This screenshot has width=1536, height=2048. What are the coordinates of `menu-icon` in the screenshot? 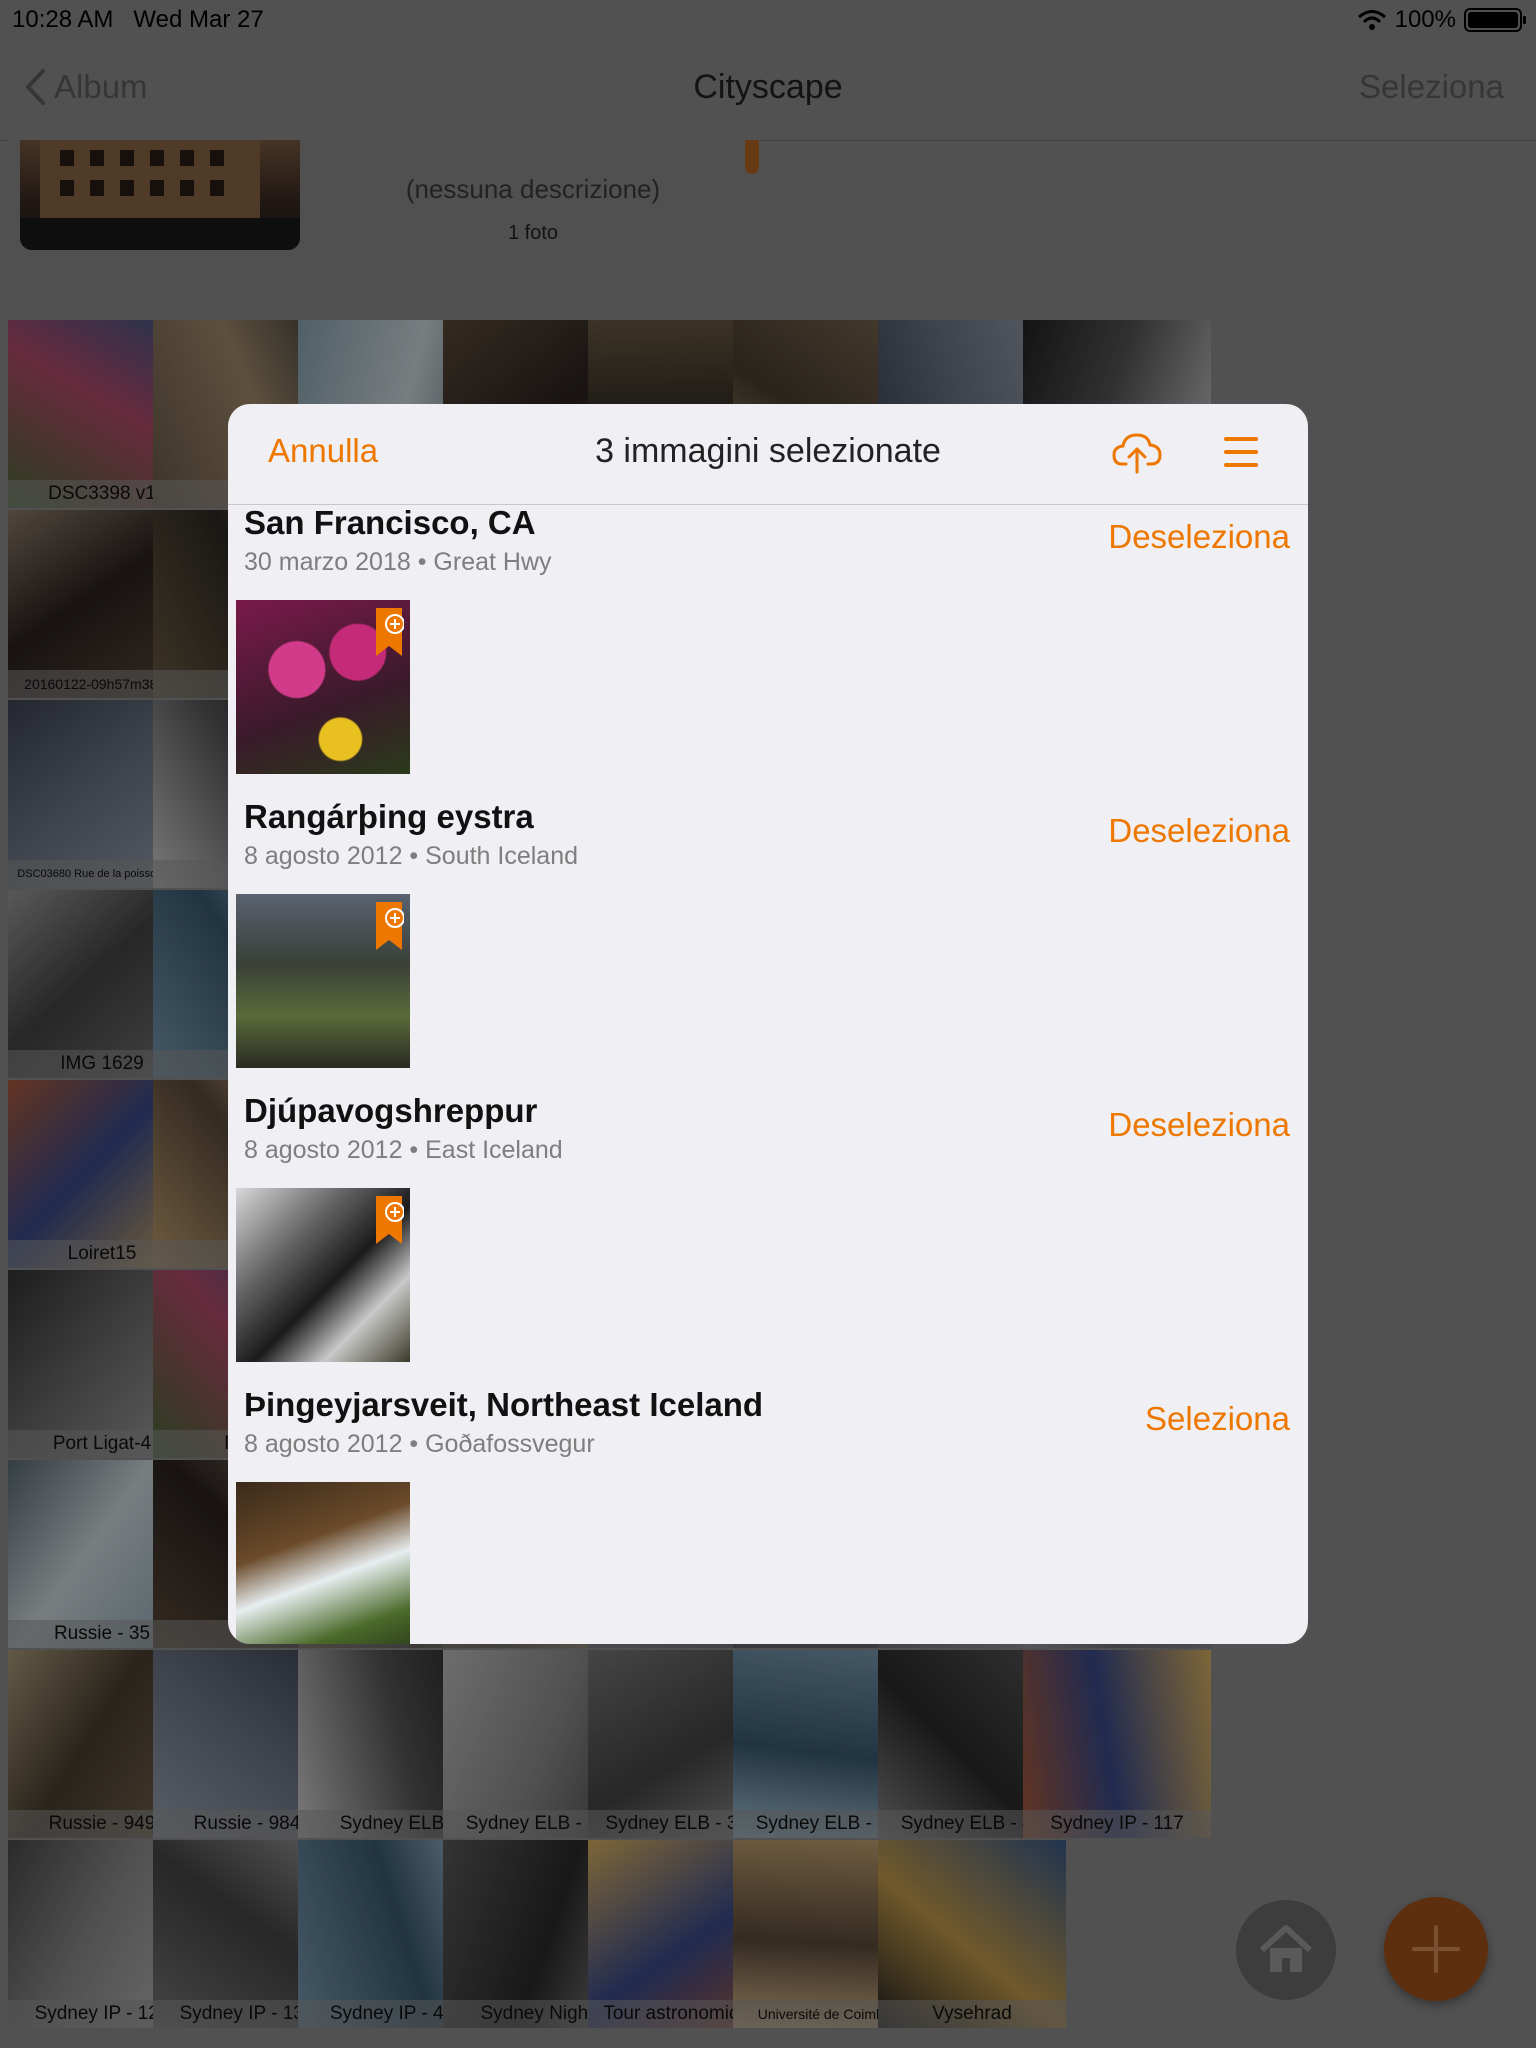 It's located at (1241, 452).